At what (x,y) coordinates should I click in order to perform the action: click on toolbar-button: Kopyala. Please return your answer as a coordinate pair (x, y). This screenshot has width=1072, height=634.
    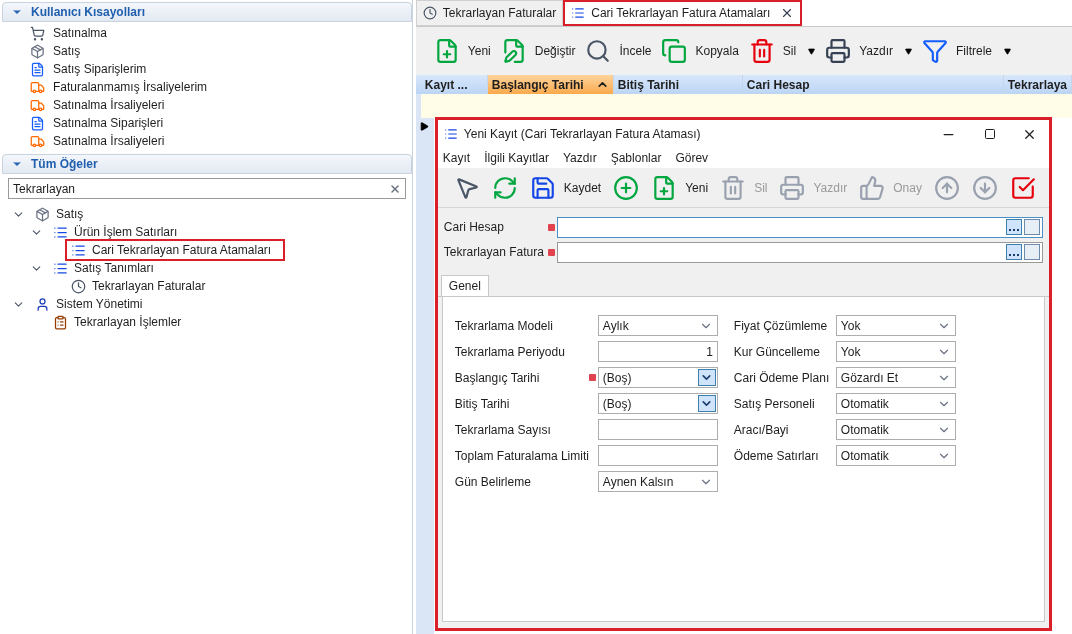
    Looking at the image, I should click on (700, 51).